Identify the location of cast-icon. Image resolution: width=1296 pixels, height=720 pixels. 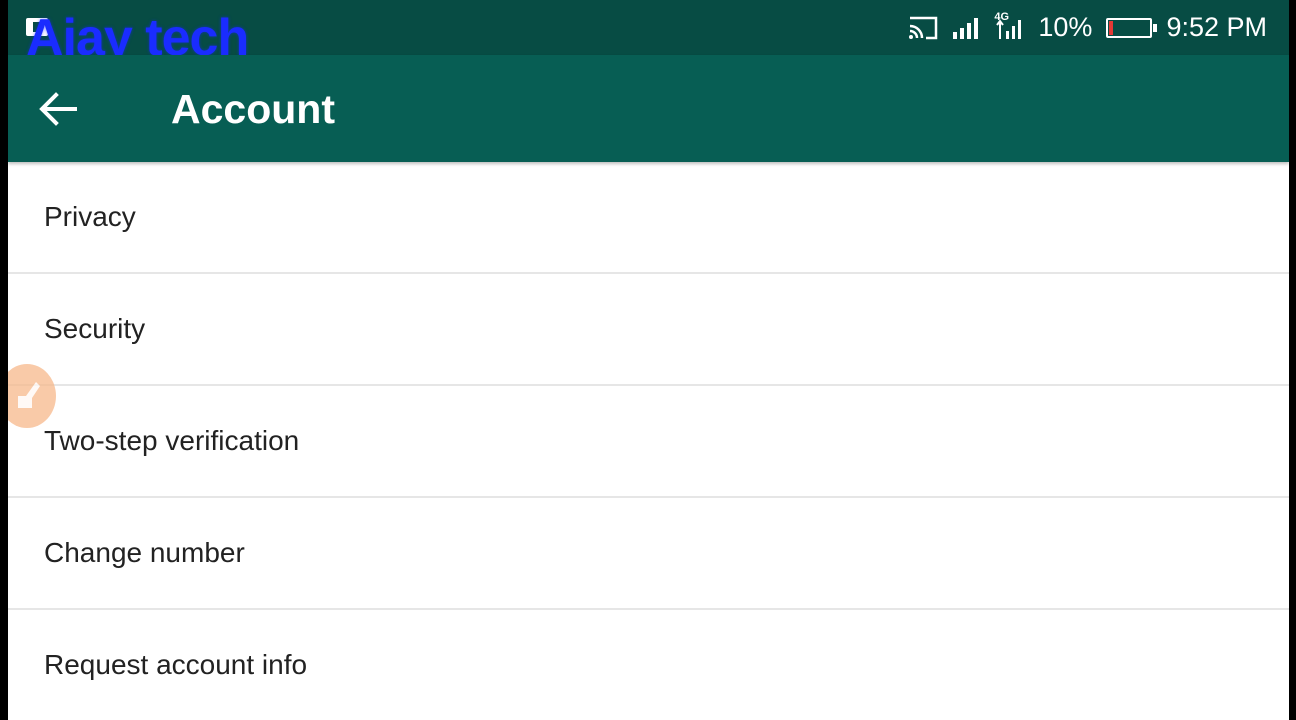
(923, 27).